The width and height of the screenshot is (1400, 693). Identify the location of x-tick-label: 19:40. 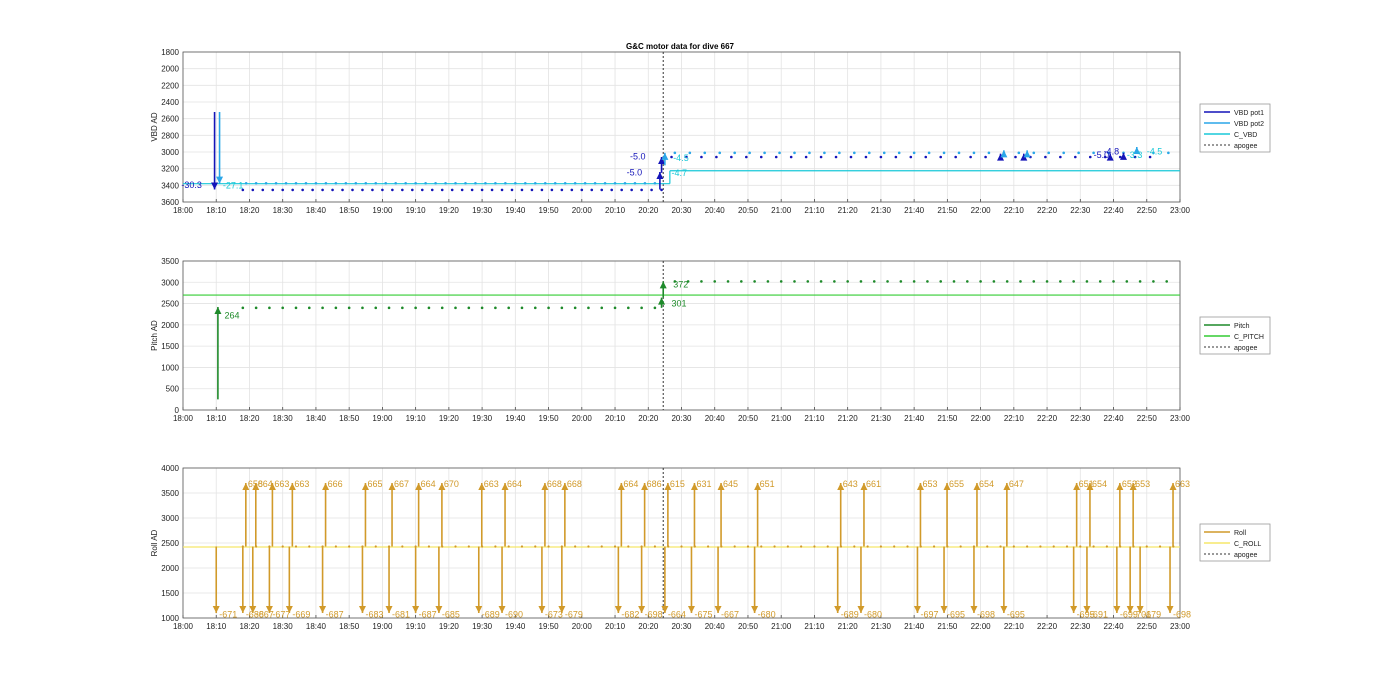
(515, 210).